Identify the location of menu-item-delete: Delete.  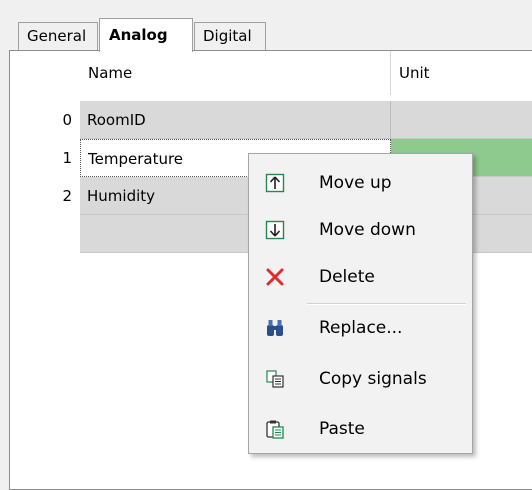
(360, 277).